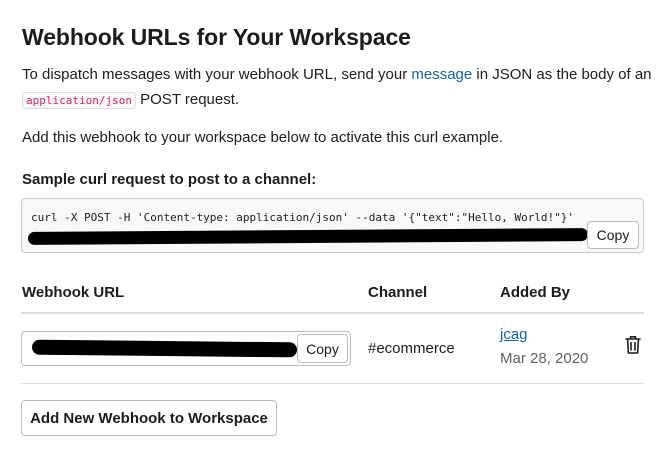 The width and height of the screenshot is (663, 452). Describe the element at coordinates (633, 345) in the screenshot. I see `trash-icon` at that location.